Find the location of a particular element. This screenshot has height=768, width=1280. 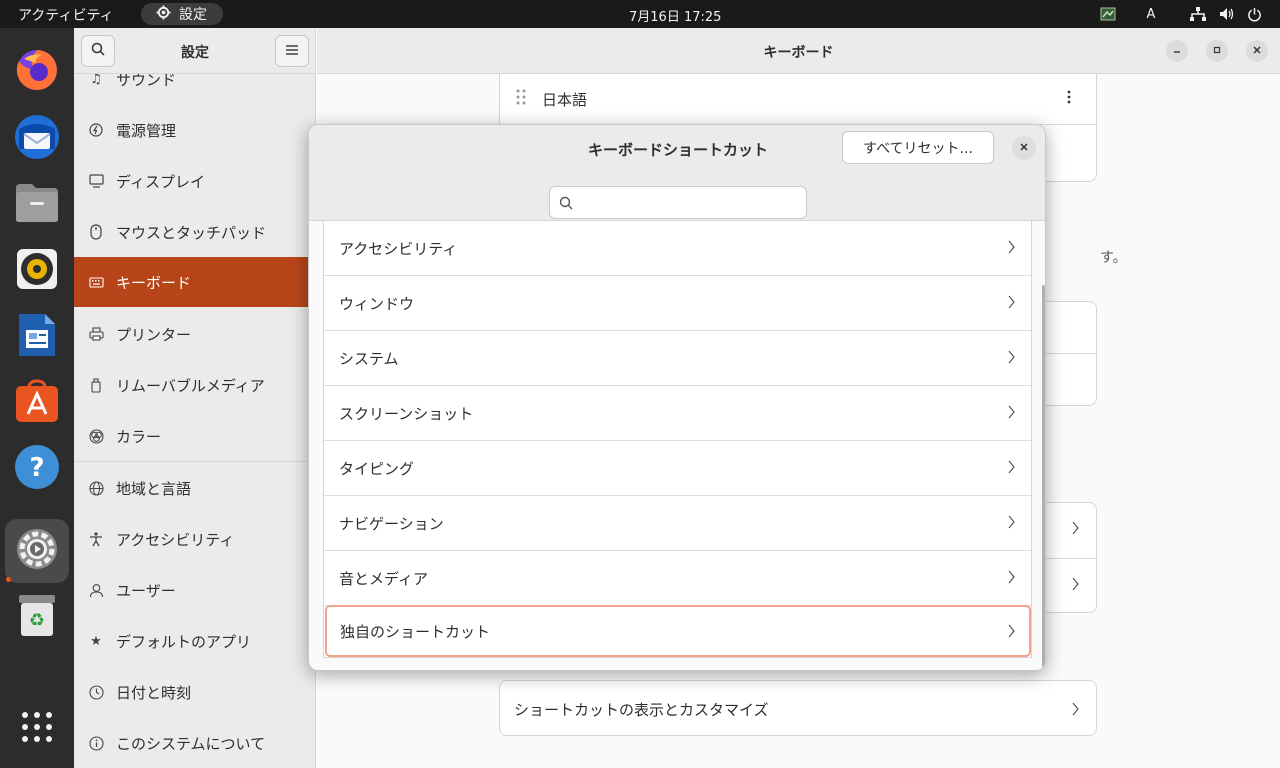

main-menu-button is located at coordinates (292, 51).